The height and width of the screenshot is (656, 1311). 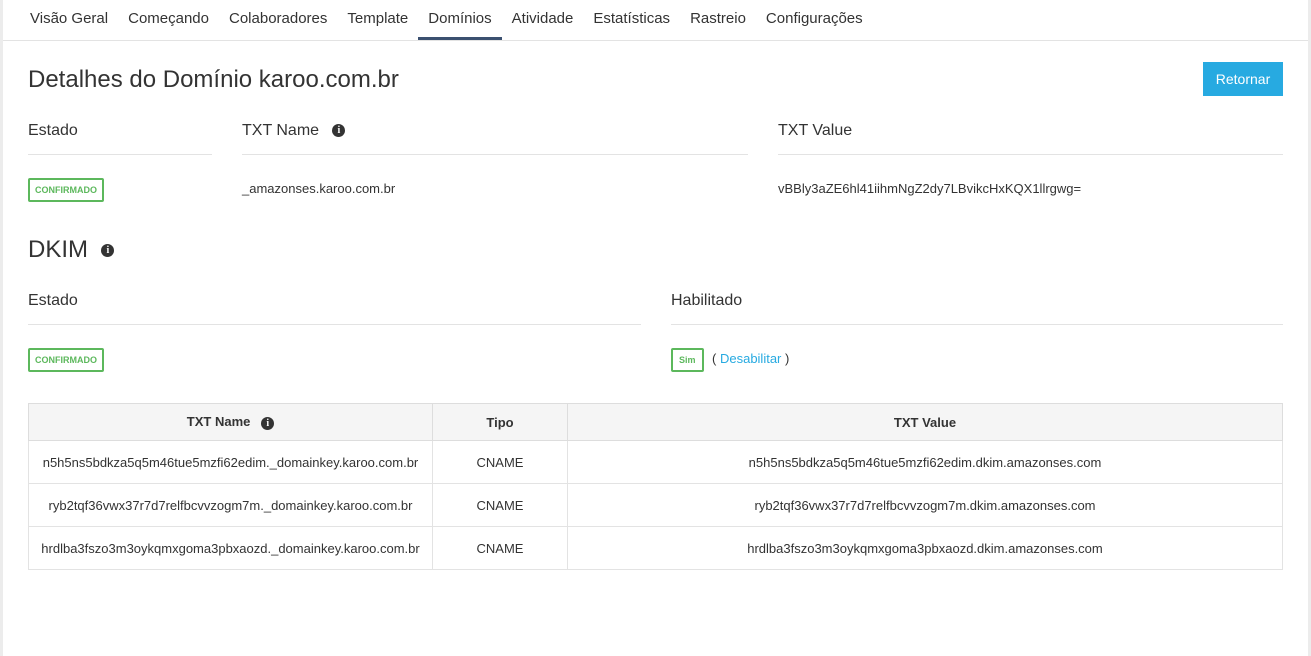 What do you see at coordinates (334, 308) in the screenshot?
I see `dkim-estado-label: Estado` at bounding box center [334, 308].